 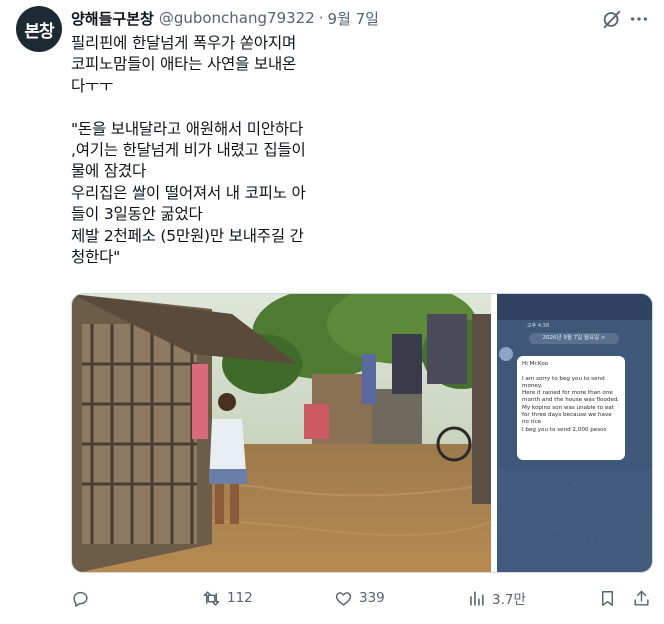 What do you see at coordinates (80, 599) in the screenshot?
I see `reply-icon` at bounding box center [80, 599].